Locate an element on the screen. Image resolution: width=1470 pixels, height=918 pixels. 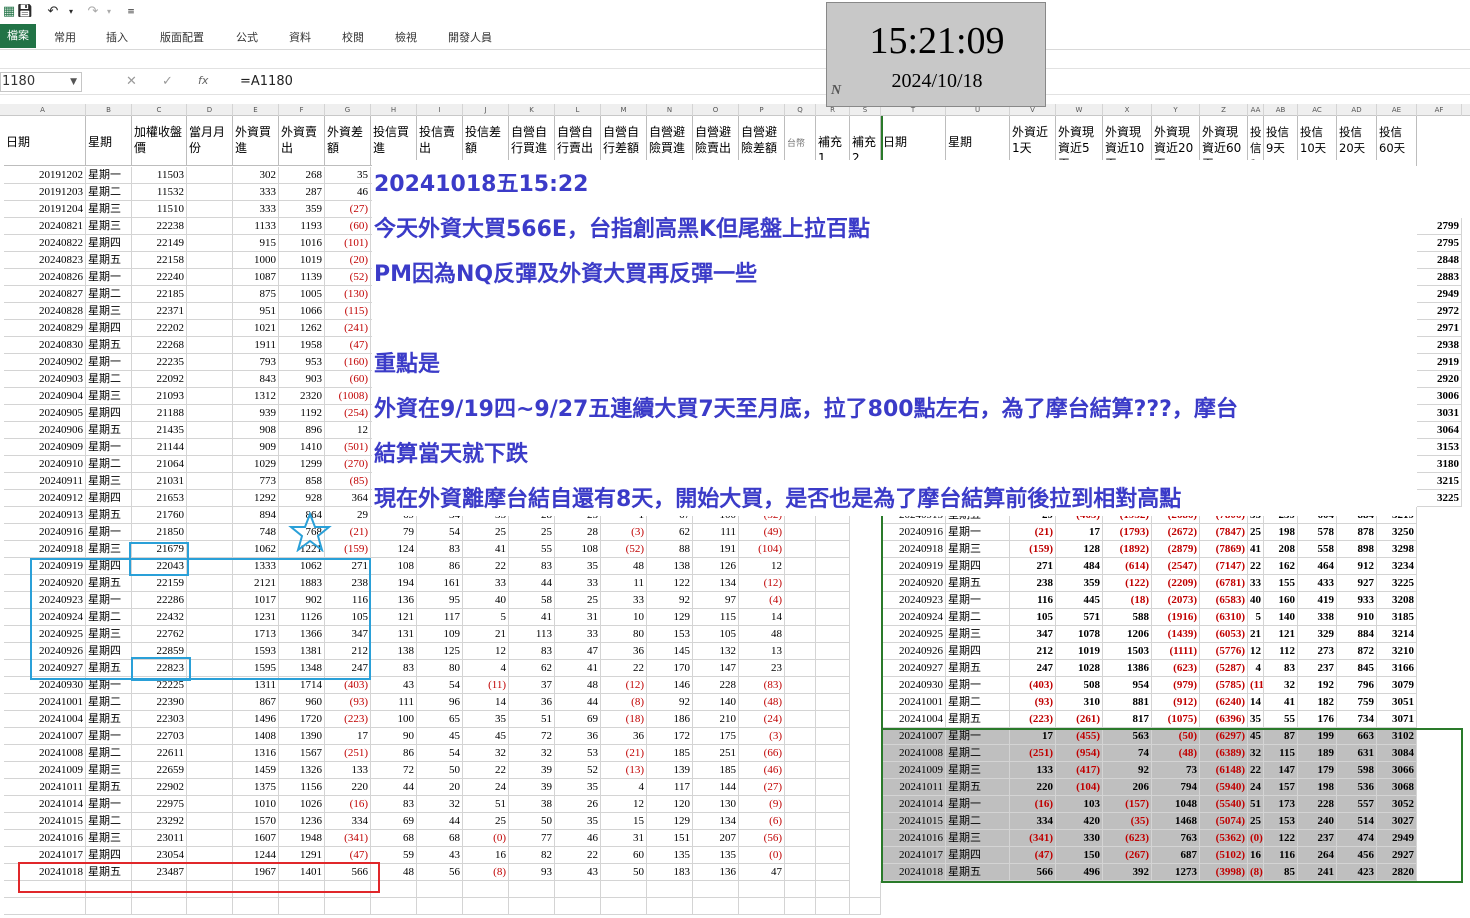
cell-mid-r15-c4: 52 is located at coordinates (578, 770).